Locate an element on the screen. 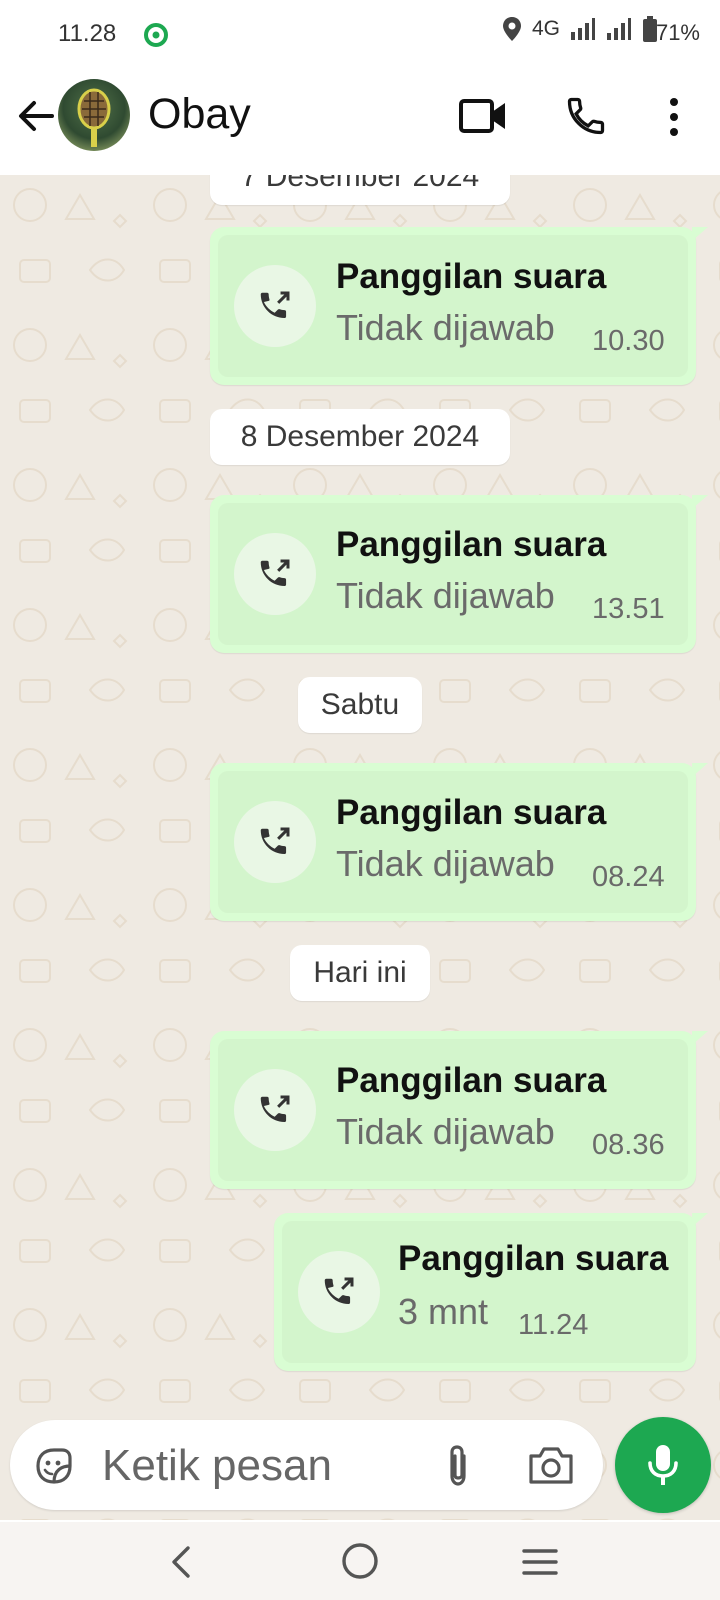  status-time: 11.28 is located at coordinates (87, 33).